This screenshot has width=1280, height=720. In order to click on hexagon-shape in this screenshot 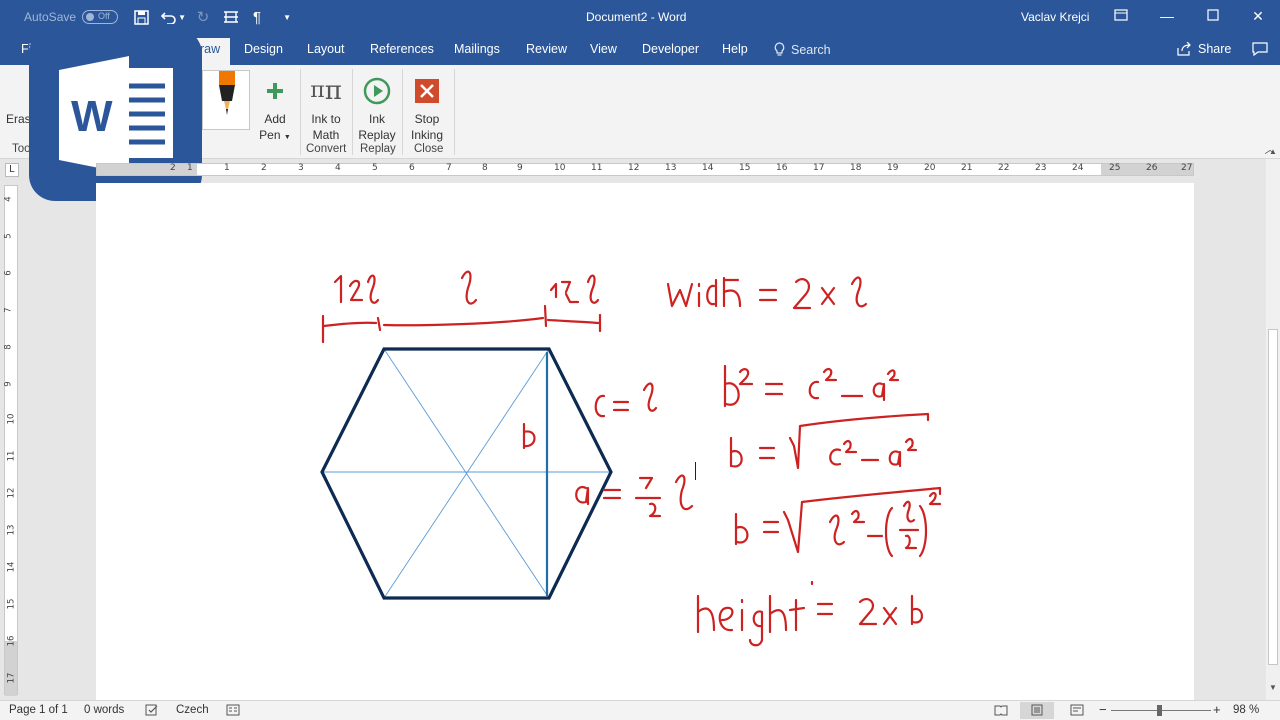, I will do `click(466, 473)`.